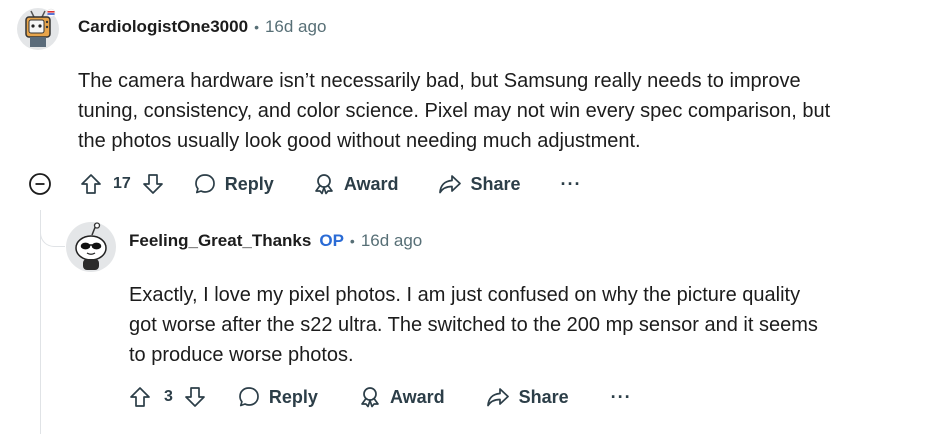 The image size is (932, 434). I want to click on reply-body-line: to produce worse photos., so click(241, 355).